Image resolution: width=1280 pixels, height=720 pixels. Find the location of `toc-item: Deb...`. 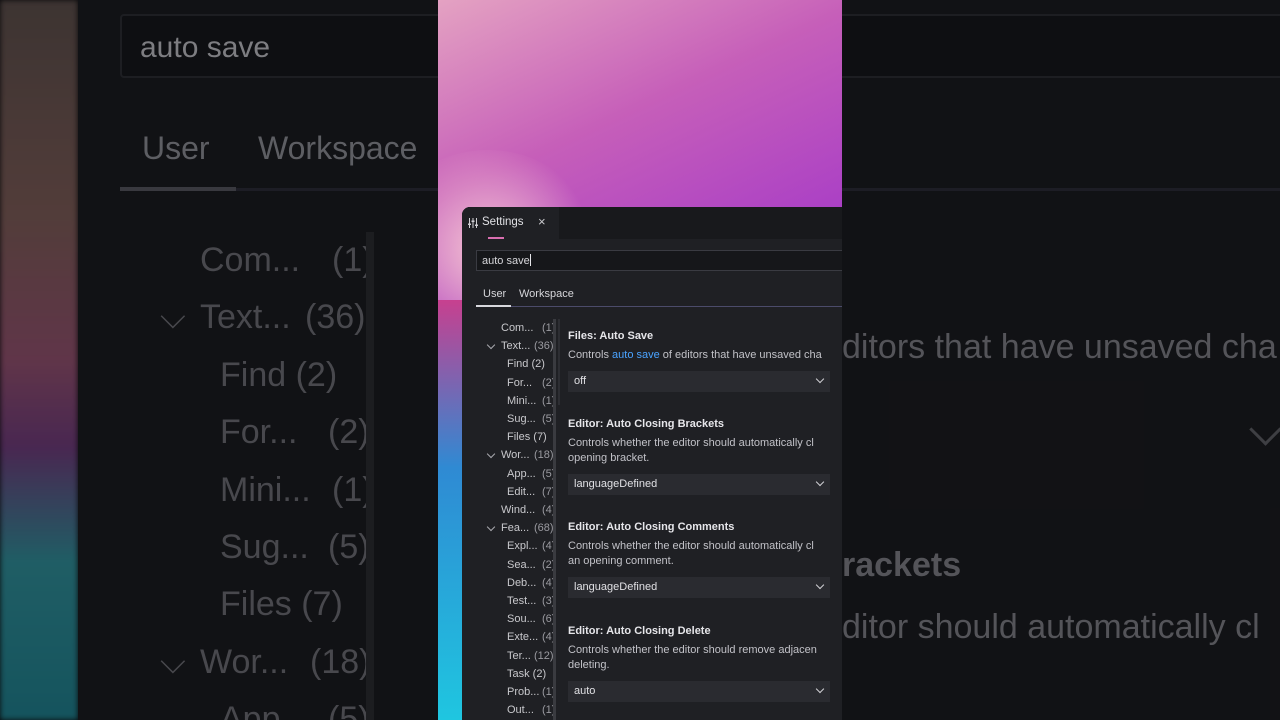

toc-item: Deb... is located at coordinates (521, 583).